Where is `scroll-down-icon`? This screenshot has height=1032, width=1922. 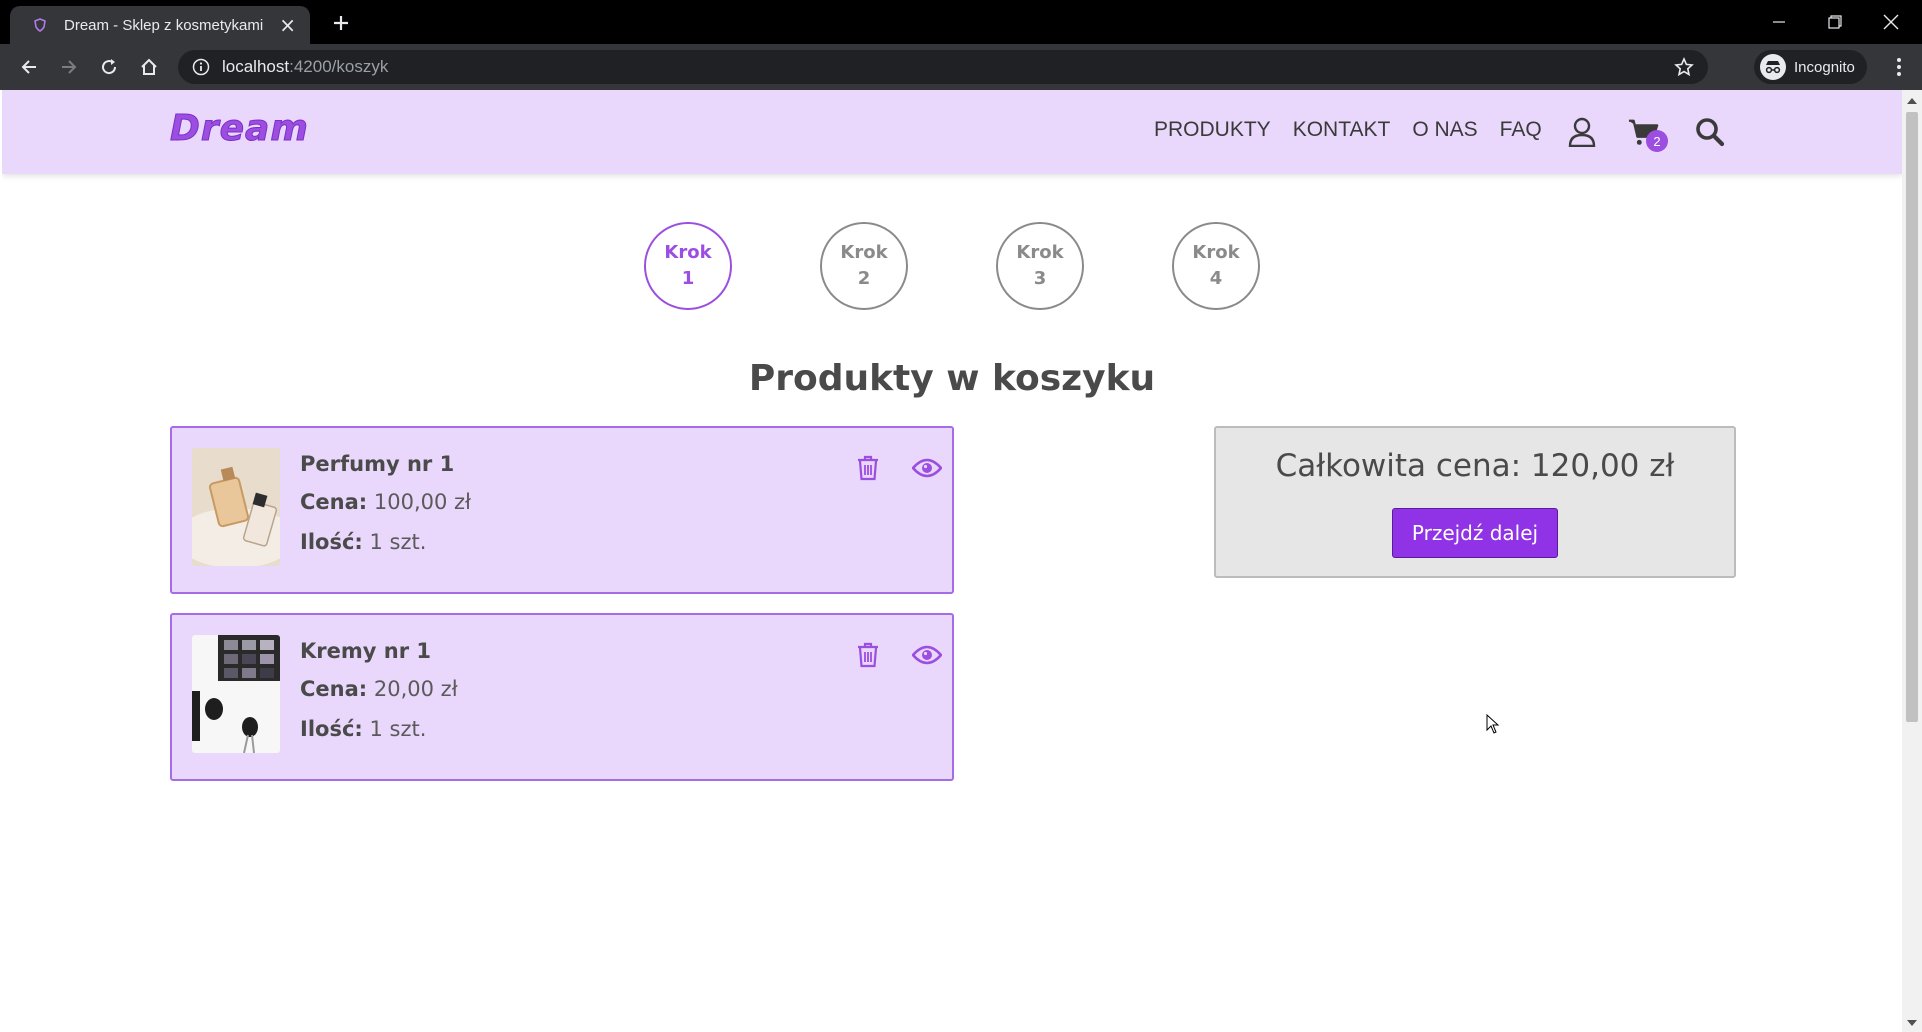 scroll-down-icon is located at coordinates (1912, 1023).